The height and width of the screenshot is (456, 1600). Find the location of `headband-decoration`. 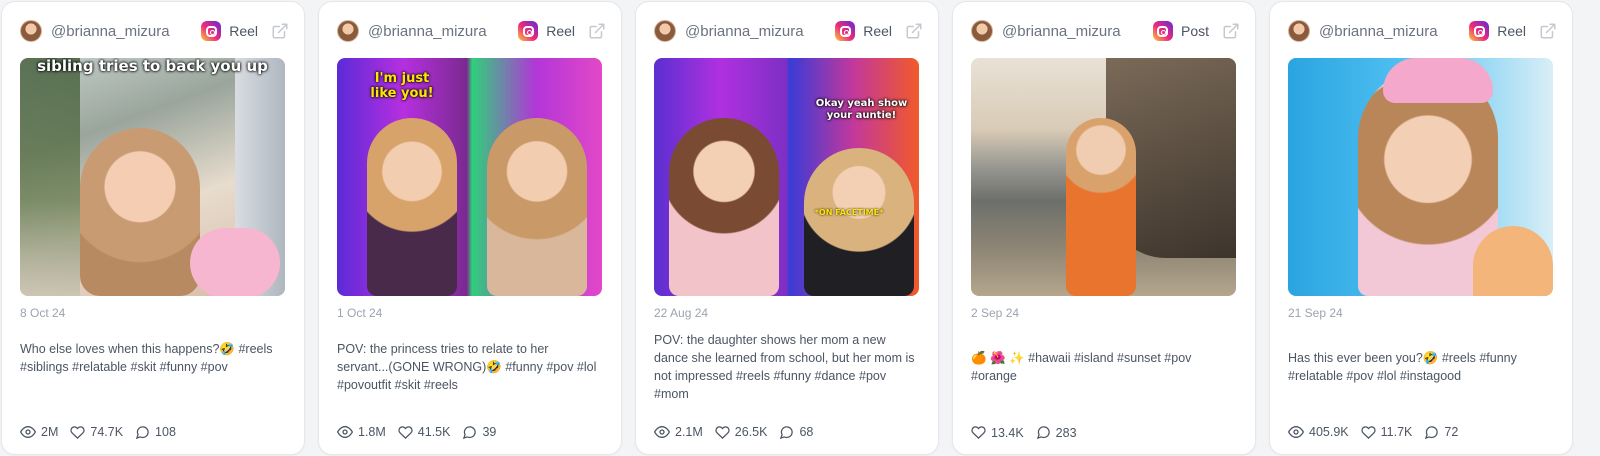

headband-decoration is located at coordinates (1438, 80).